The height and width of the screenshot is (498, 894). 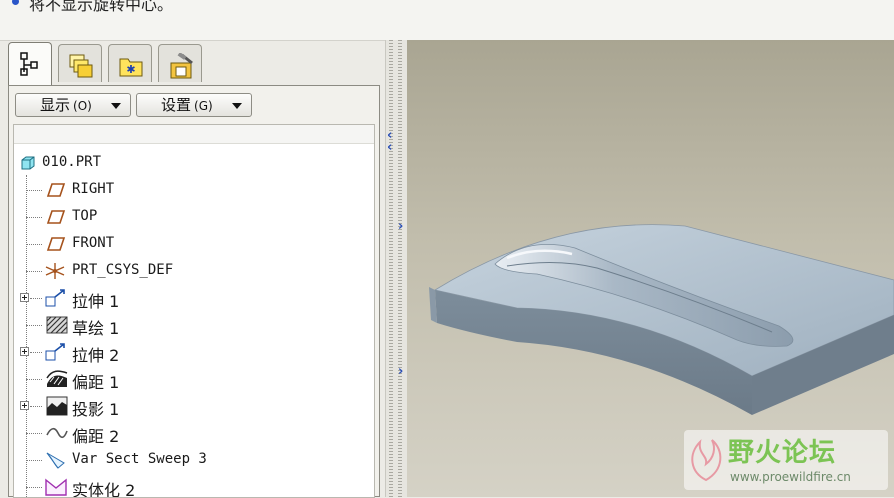 What do you see at coordinates (57, 325) in the screenshot?
I see `sketch-icon` at bounding box center [57, 325].